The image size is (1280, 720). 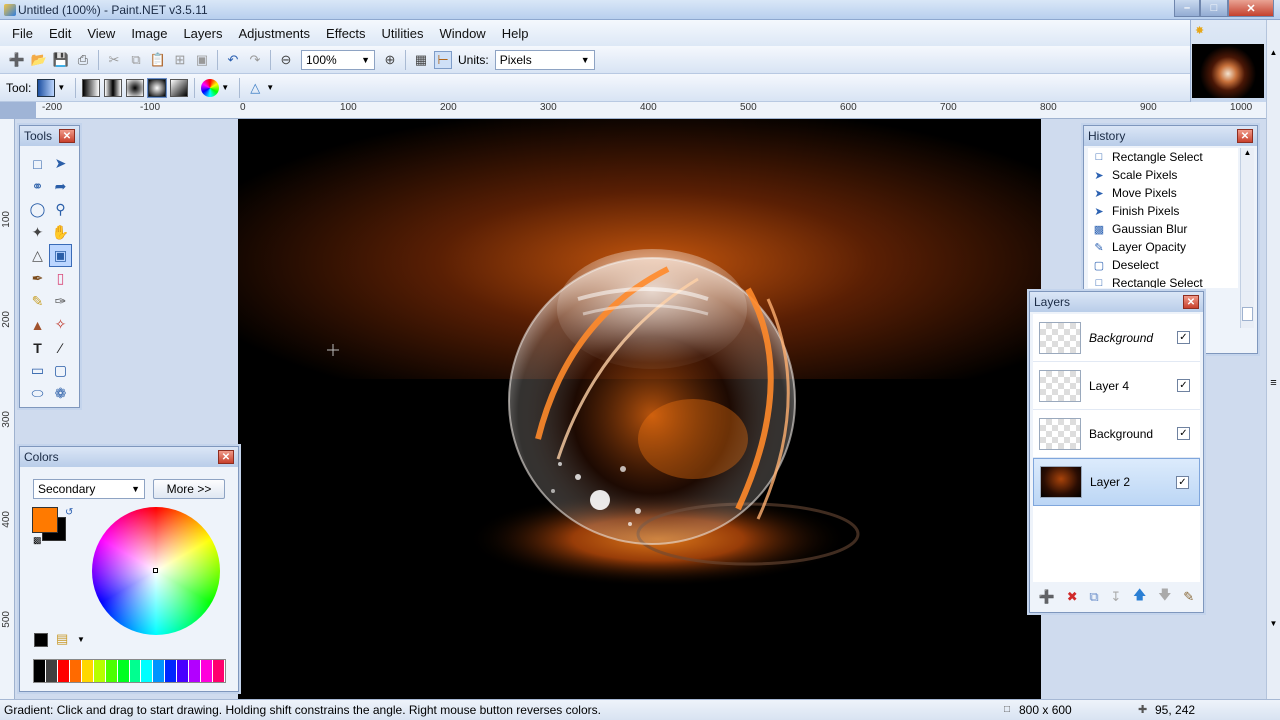 What do you see at coordinates (202, 60) in the screenshot?
I see `deselect-icon: ▣` at bounding box center [202, 60].